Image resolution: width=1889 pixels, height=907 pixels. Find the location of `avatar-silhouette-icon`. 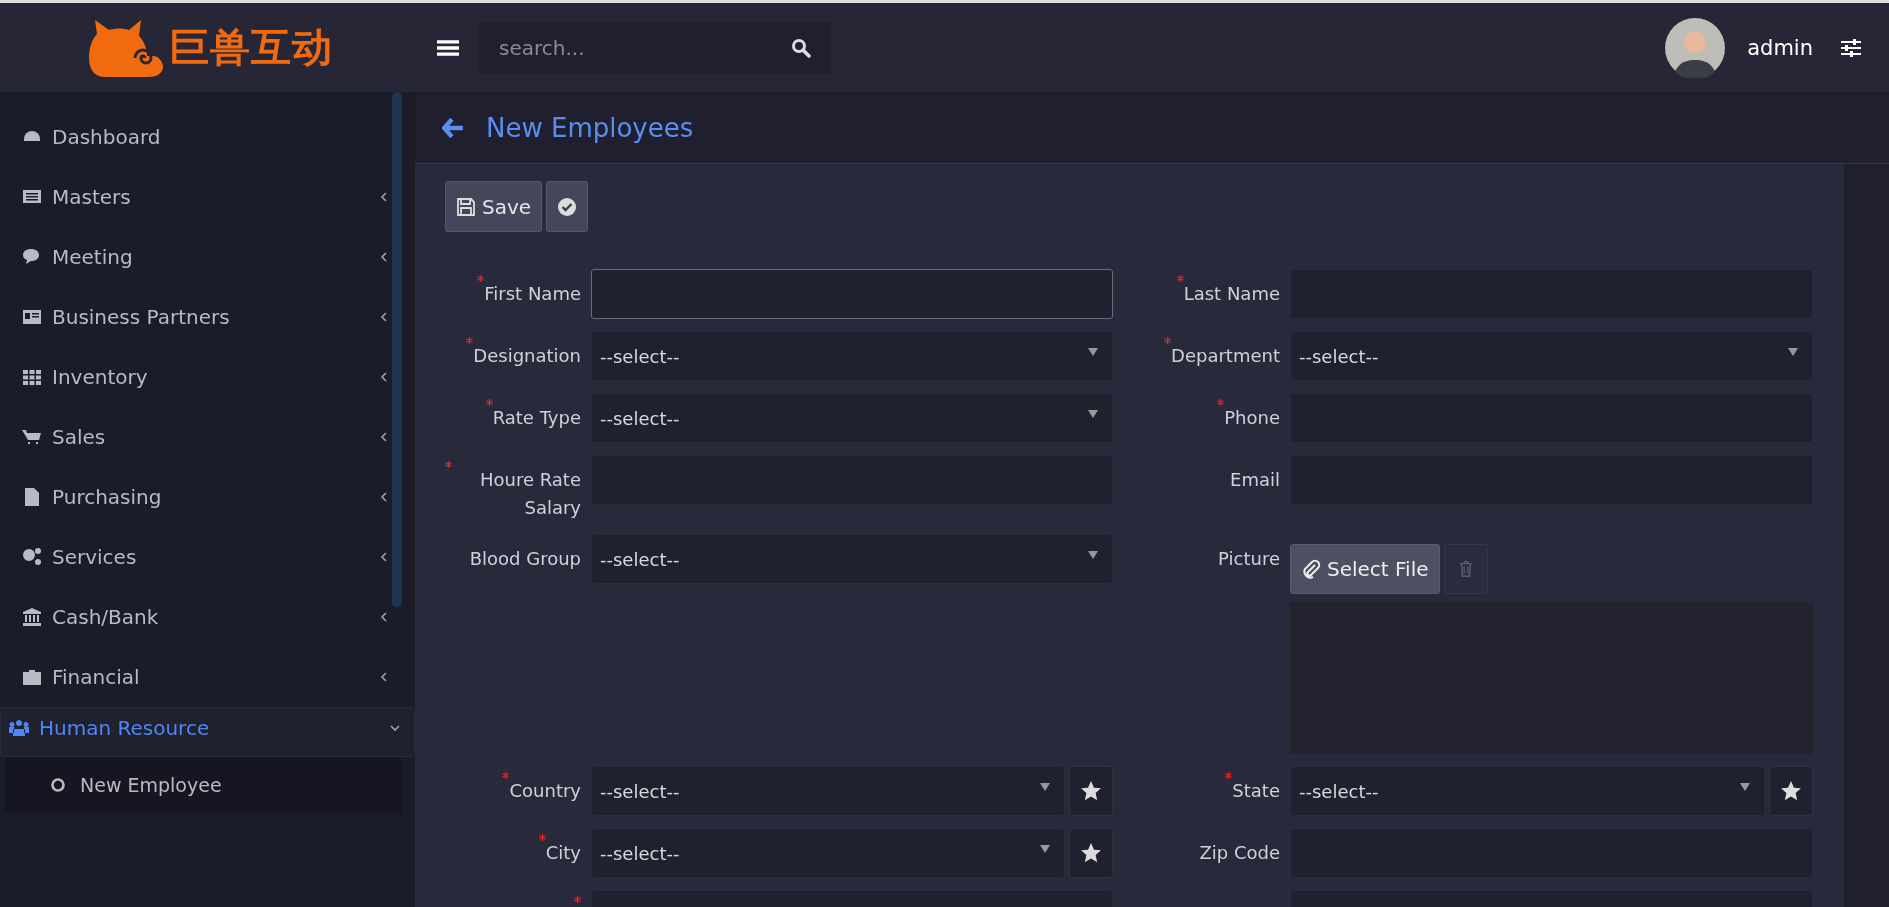

avatar-silhouette-icon is located at coordinates (1695, 47).